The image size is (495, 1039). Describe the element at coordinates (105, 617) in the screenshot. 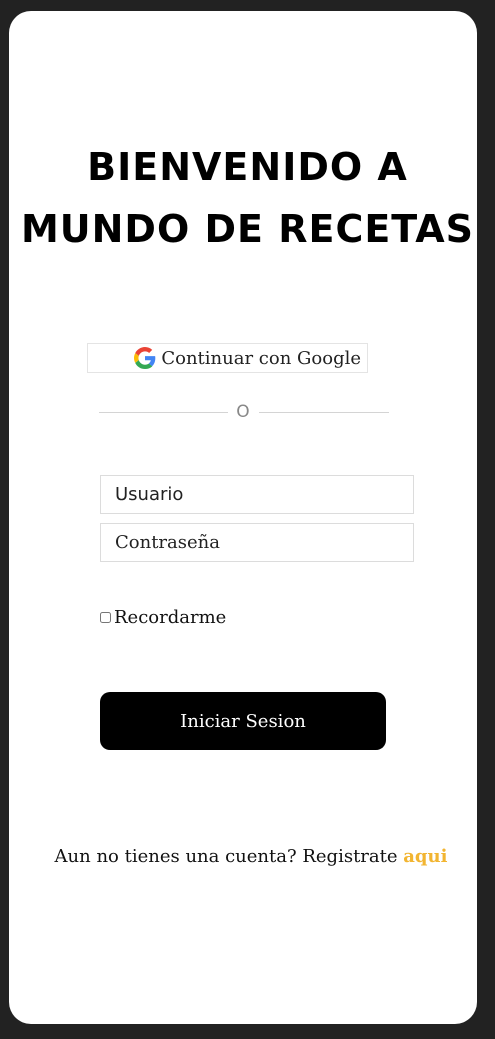

I see `remember-me-checkbox` at that location.